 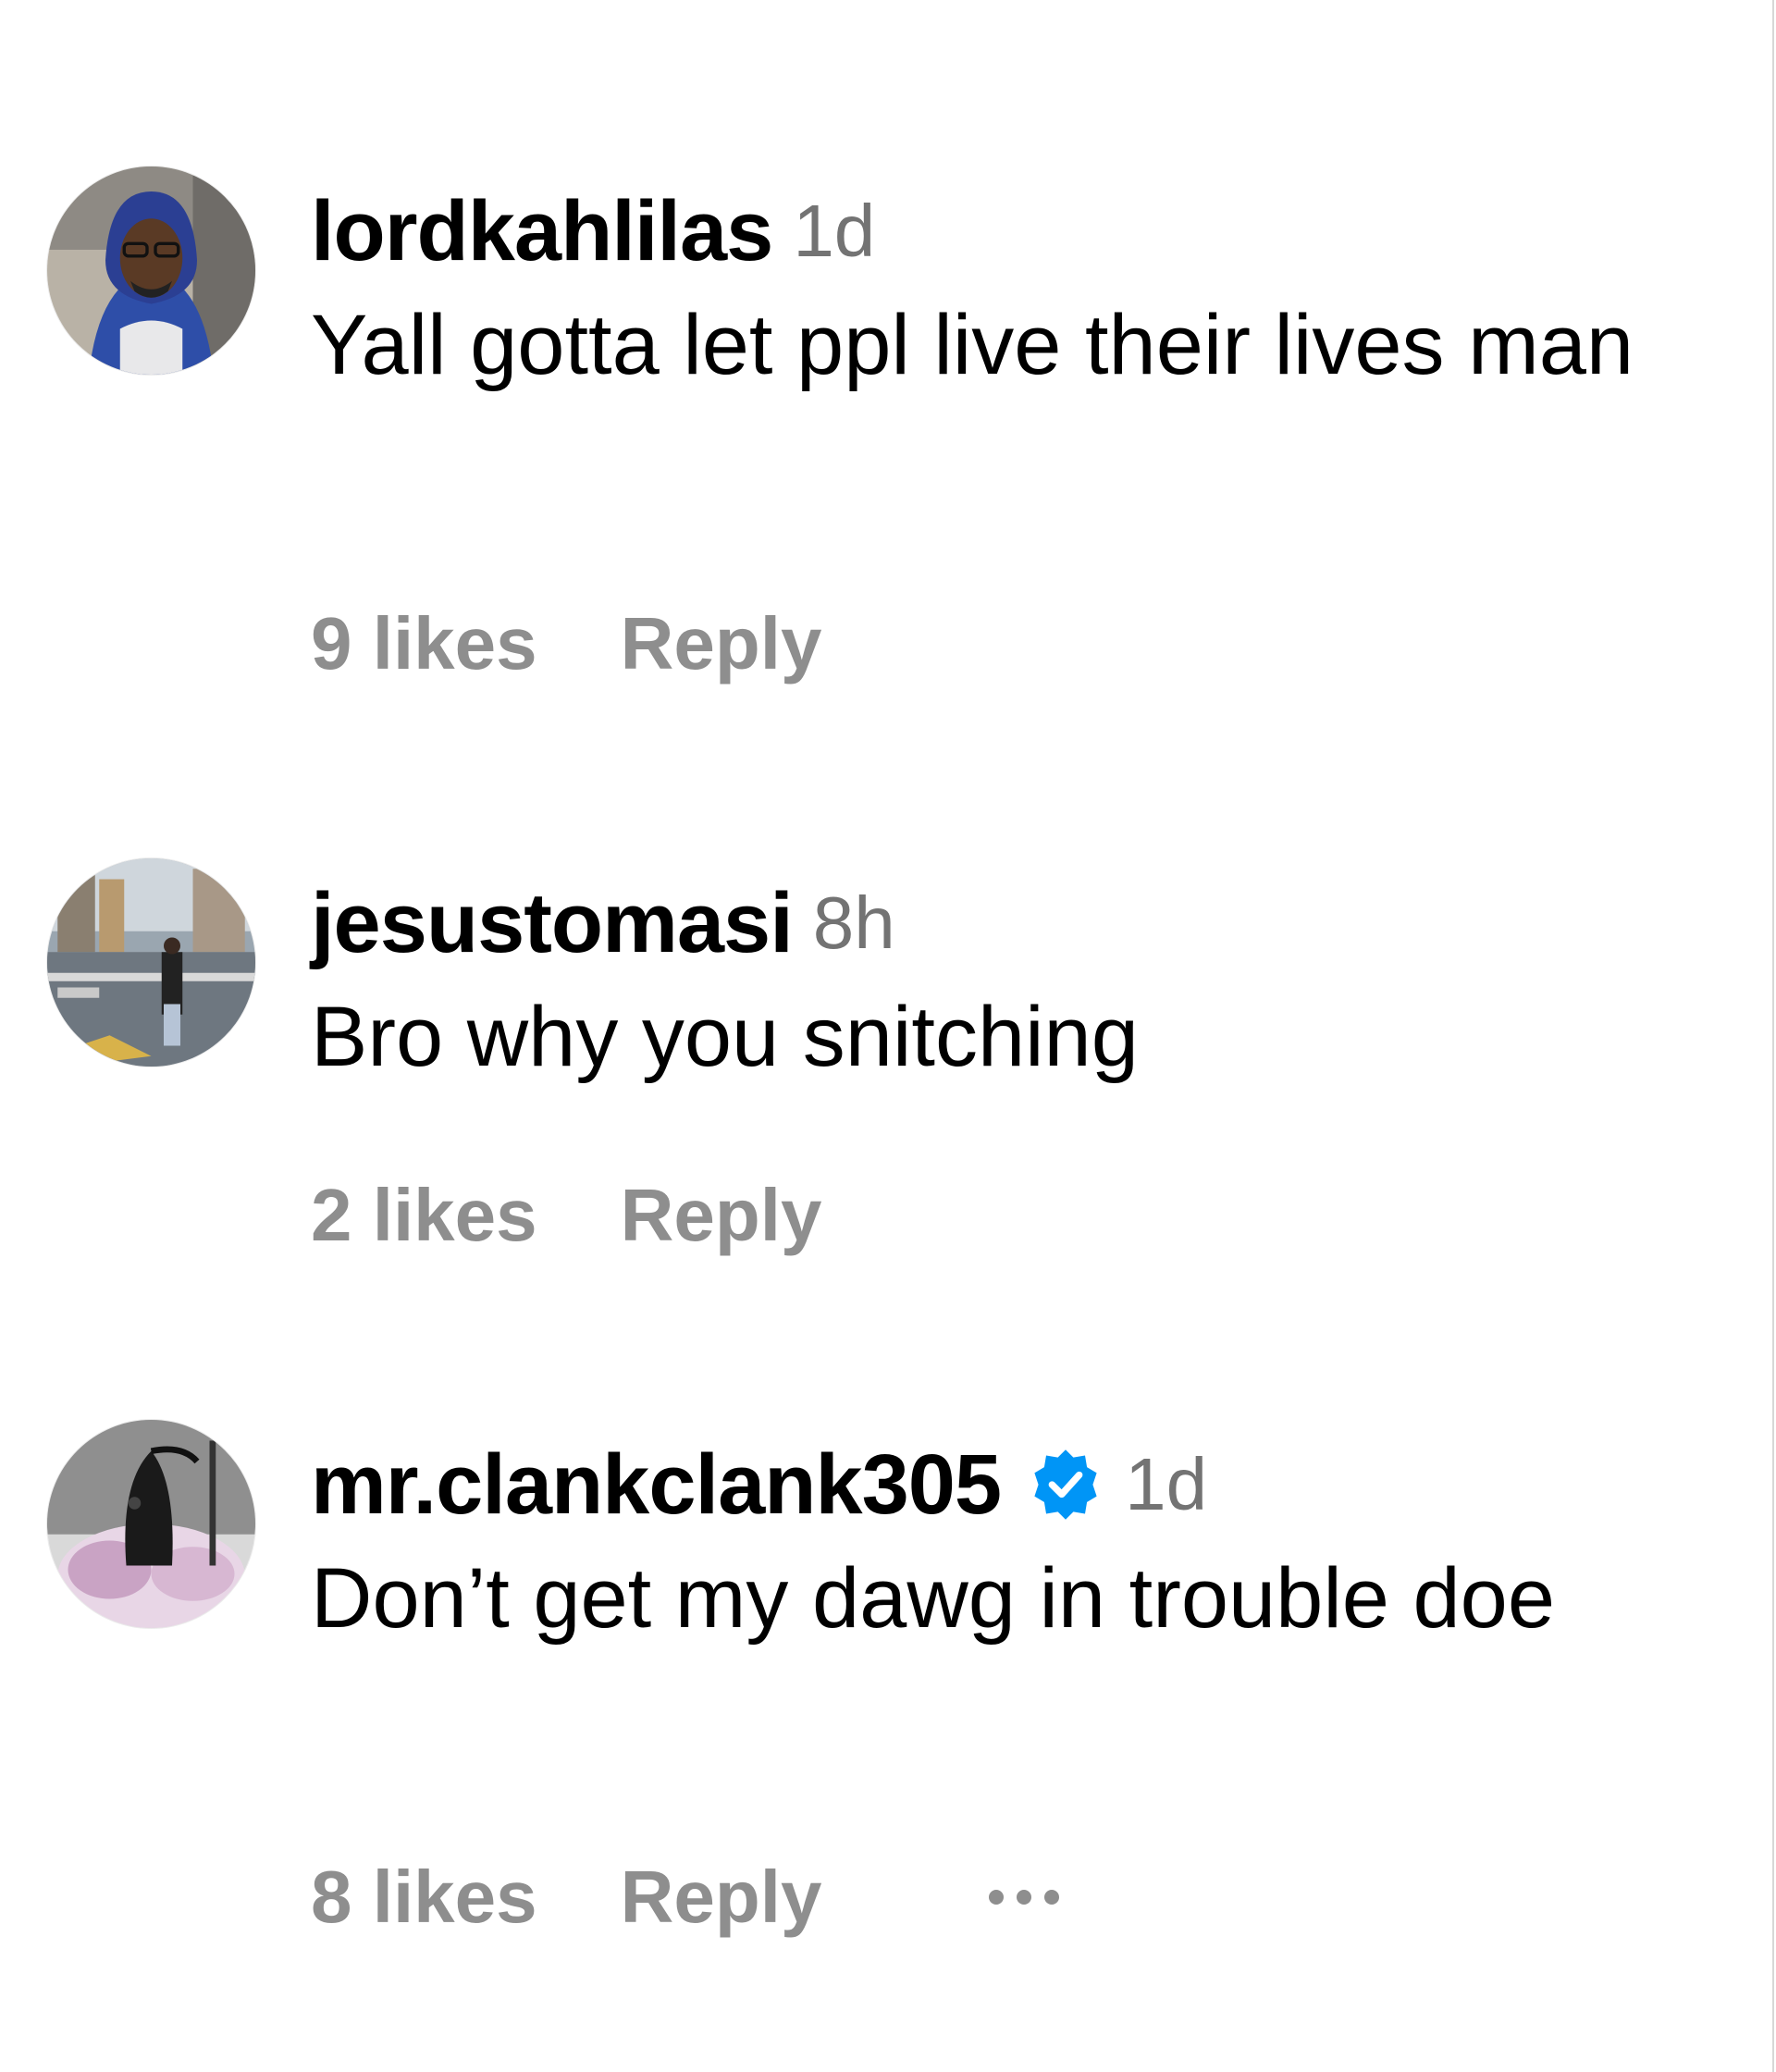 I want to click on comment-header: mr.clankclank305 1d, so click(x=1034, y=1486).